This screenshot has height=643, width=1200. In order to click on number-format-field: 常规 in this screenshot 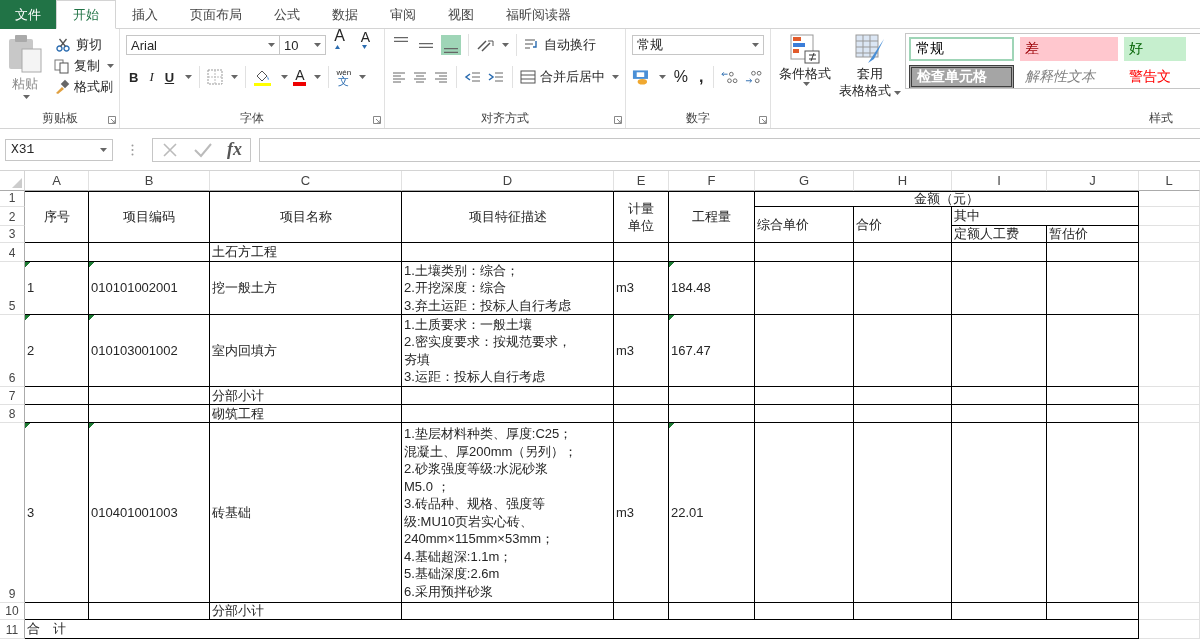, I will do `click(698, 45)`.